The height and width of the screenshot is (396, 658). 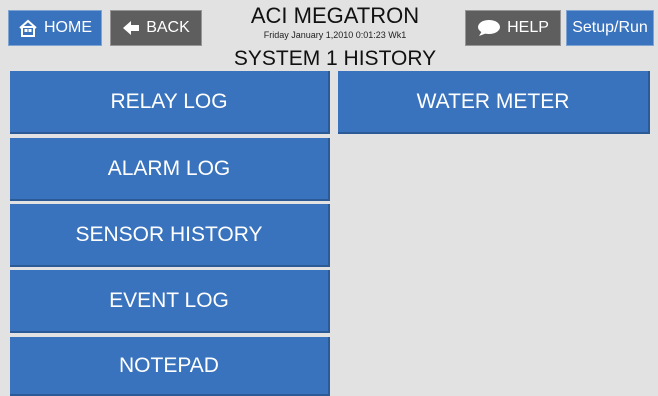 What do you see at coordinates (335, 35) in the screenshot?
I see `datetime-text: Friday January 1,2010 0:01:23 Wk1` at bounding box center [335, 35].